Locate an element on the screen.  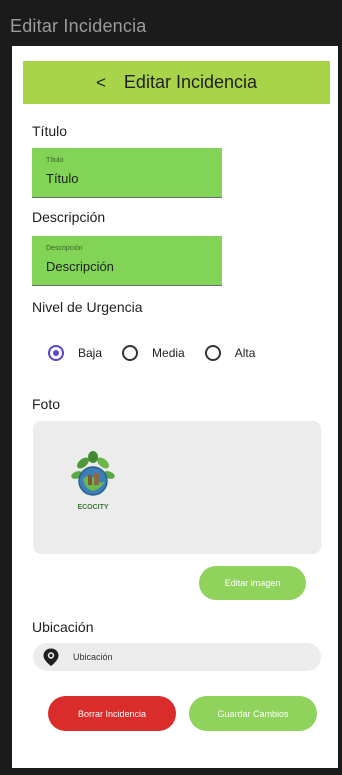
radio-alta: Alta is located at coordinates (230, 353).